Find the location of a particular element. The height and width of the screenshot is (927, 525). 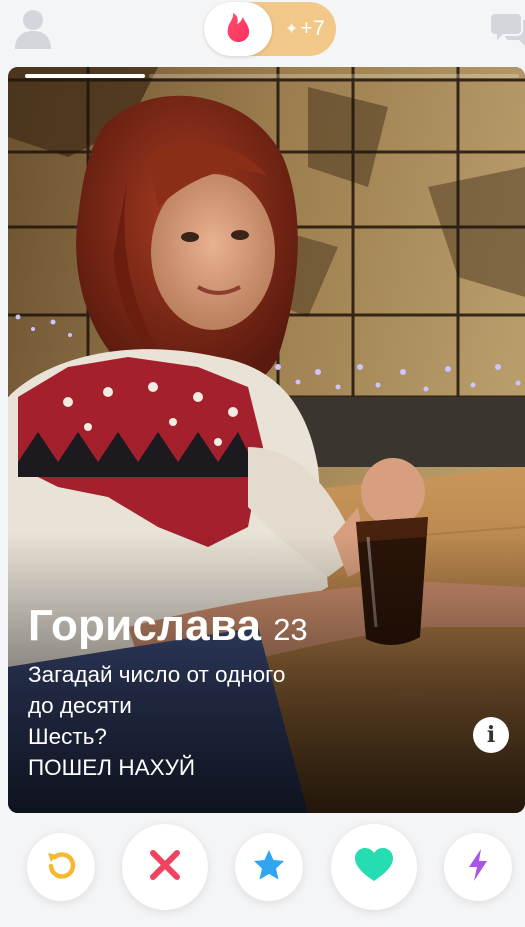

bio-line: до десяти is located at coordinates (80, 705).